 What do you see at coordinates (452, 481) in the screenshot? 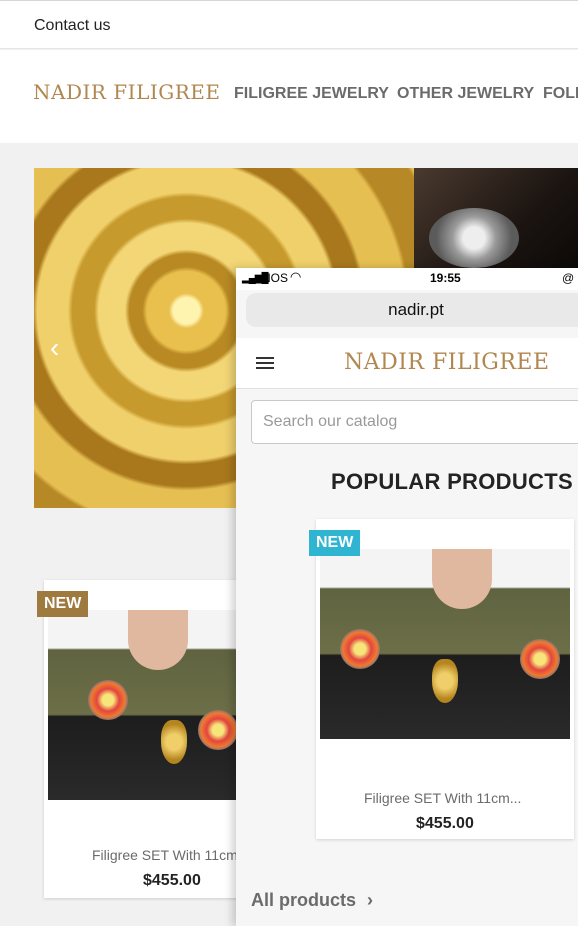
I see `section-title: POPULAR PRODUCTS` at bounding box center [452, 481].